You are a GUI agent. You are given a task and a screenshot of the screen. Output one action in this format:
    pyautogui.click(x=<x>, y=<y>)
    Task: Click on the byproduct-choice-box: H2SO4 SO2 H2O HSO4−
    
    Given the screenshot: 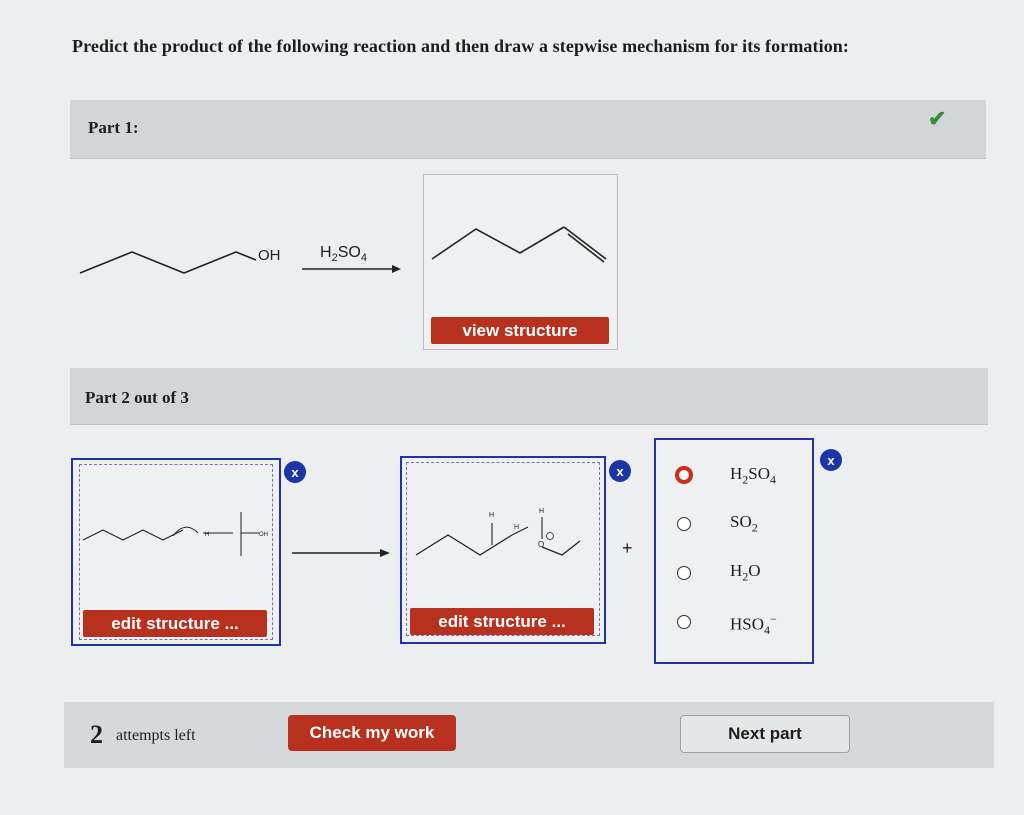 What is the action you would take?
    pyautogui.click(x=734, y=551)
    